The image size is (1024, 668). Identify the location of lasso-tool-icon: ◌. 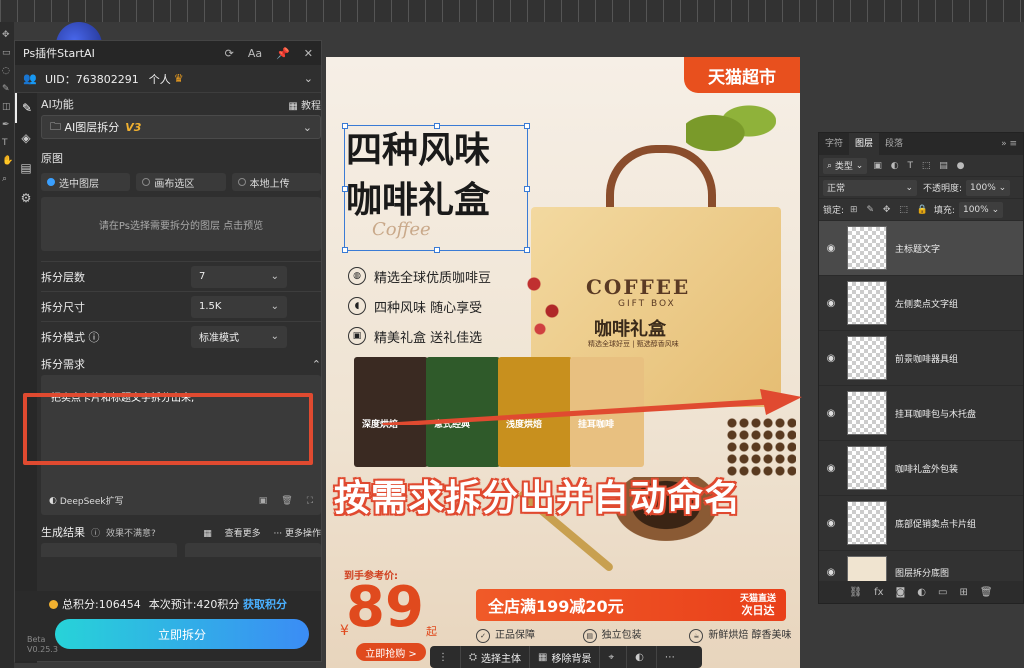
(7, 71).